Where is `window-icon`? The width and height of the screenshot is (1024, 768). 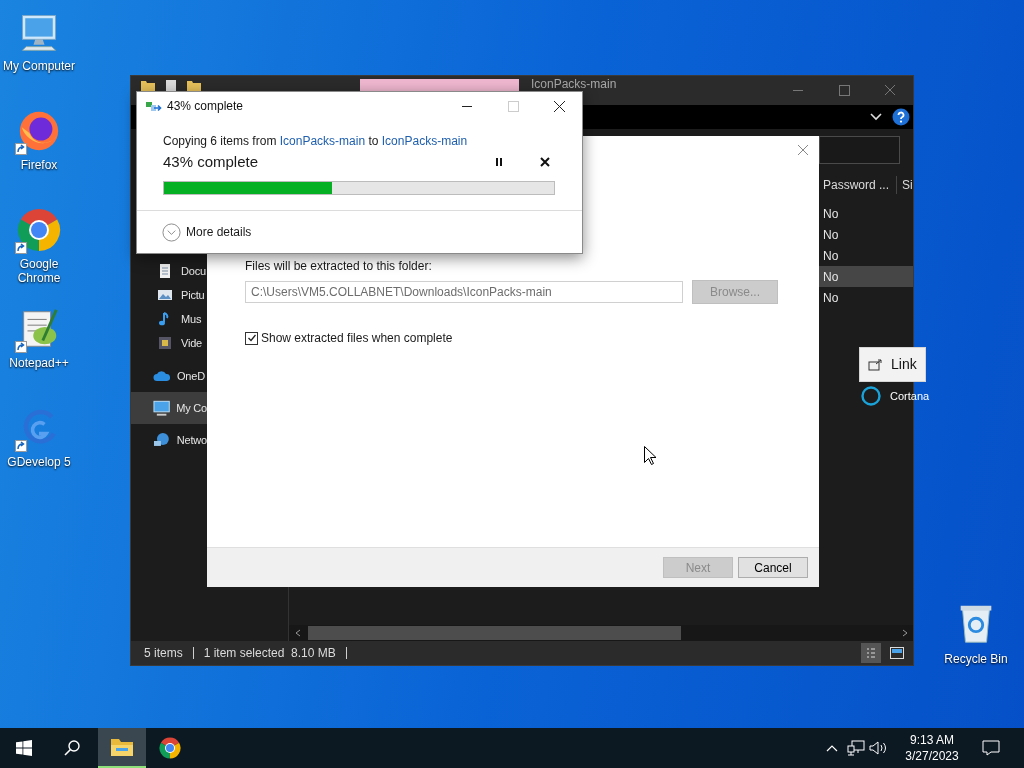
window-icon is located at coordinates (897, 653).